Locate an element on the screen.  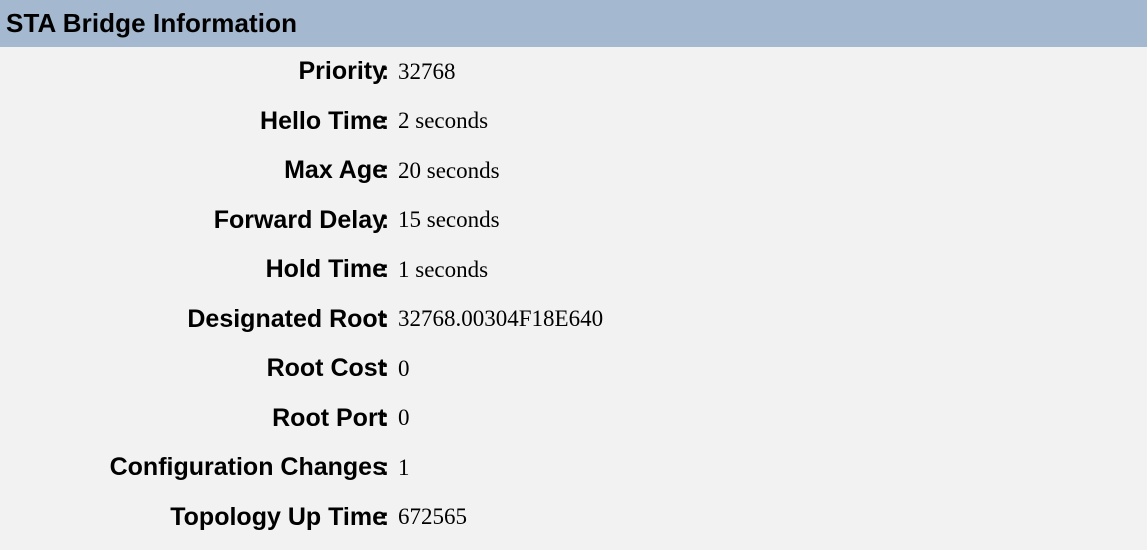
row-priority: Priority : 32768 is located at coordinates (573, 72).